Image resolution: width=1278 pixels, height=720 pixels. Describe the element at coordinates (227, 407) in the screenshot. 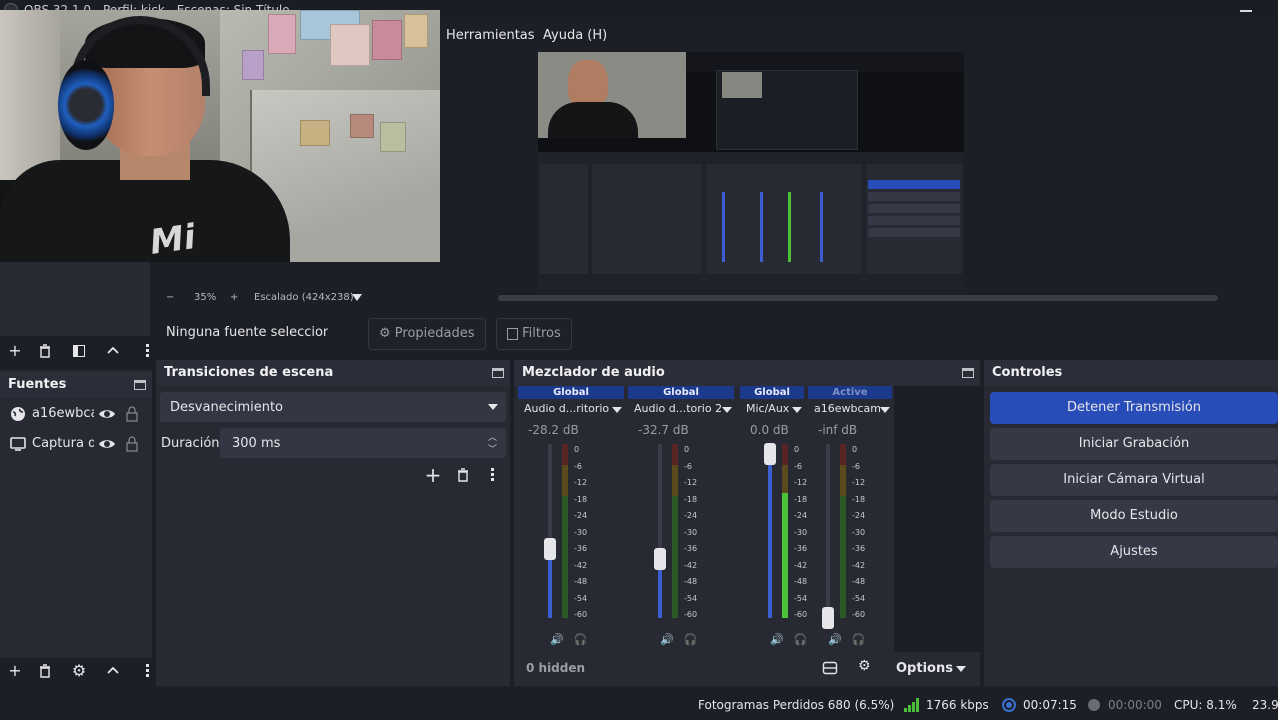

I see `transition-selected: Desvanecimiento` at that location.